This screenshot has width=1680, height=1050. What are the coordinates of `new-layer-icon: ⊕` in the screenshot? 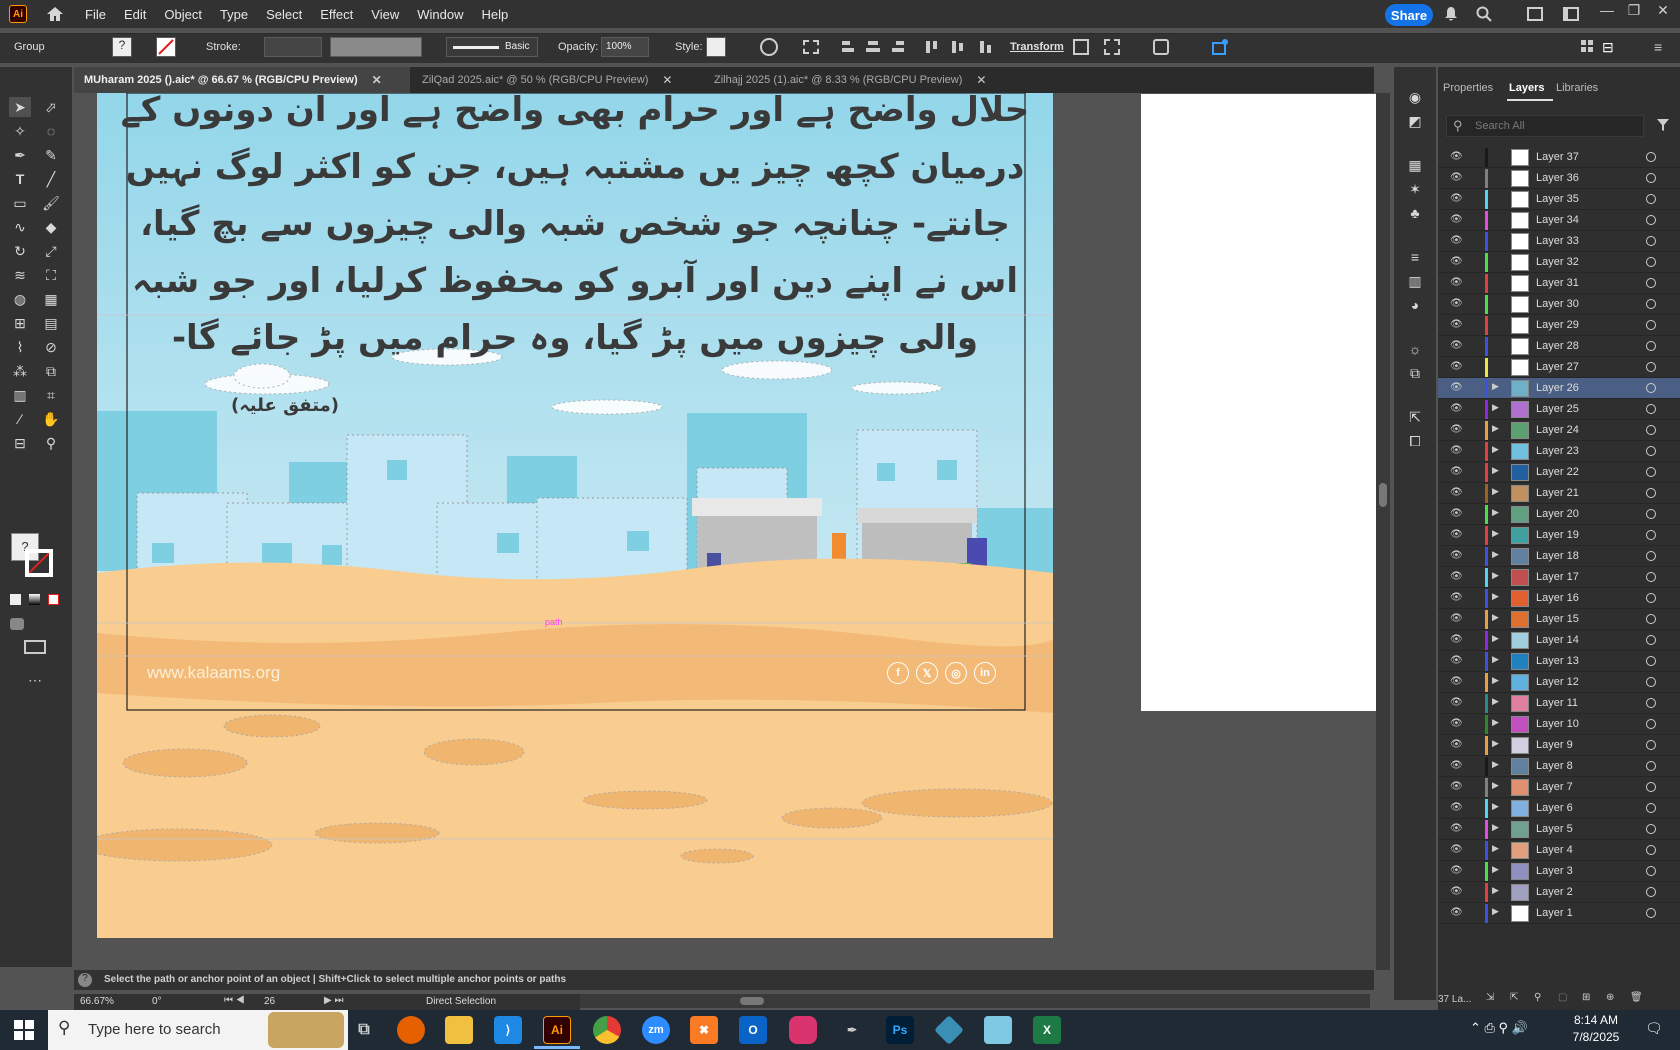 It's located at (1610, 997).